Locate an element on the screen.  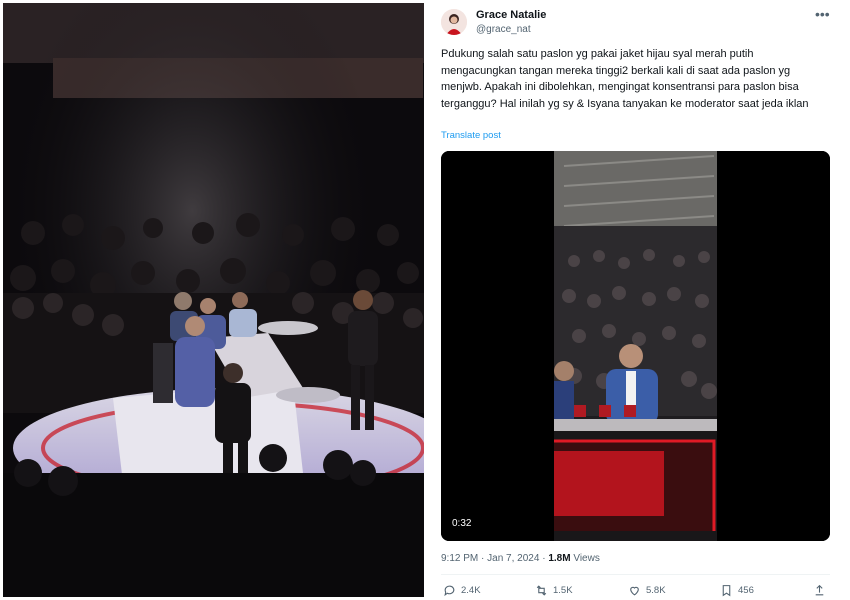
author-name: Grace Natalie is located at coordinates (511, 15).